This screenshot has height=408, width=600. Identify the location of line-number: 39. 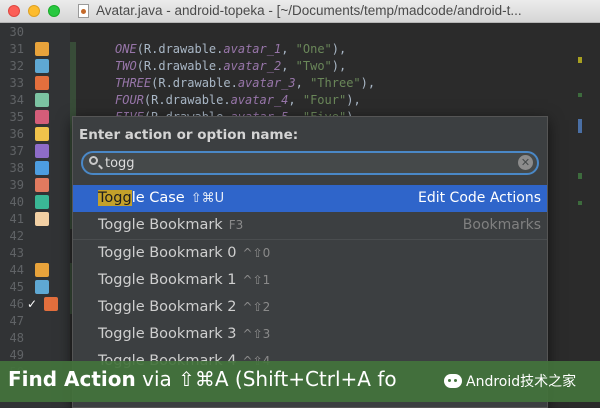
(16, 185).